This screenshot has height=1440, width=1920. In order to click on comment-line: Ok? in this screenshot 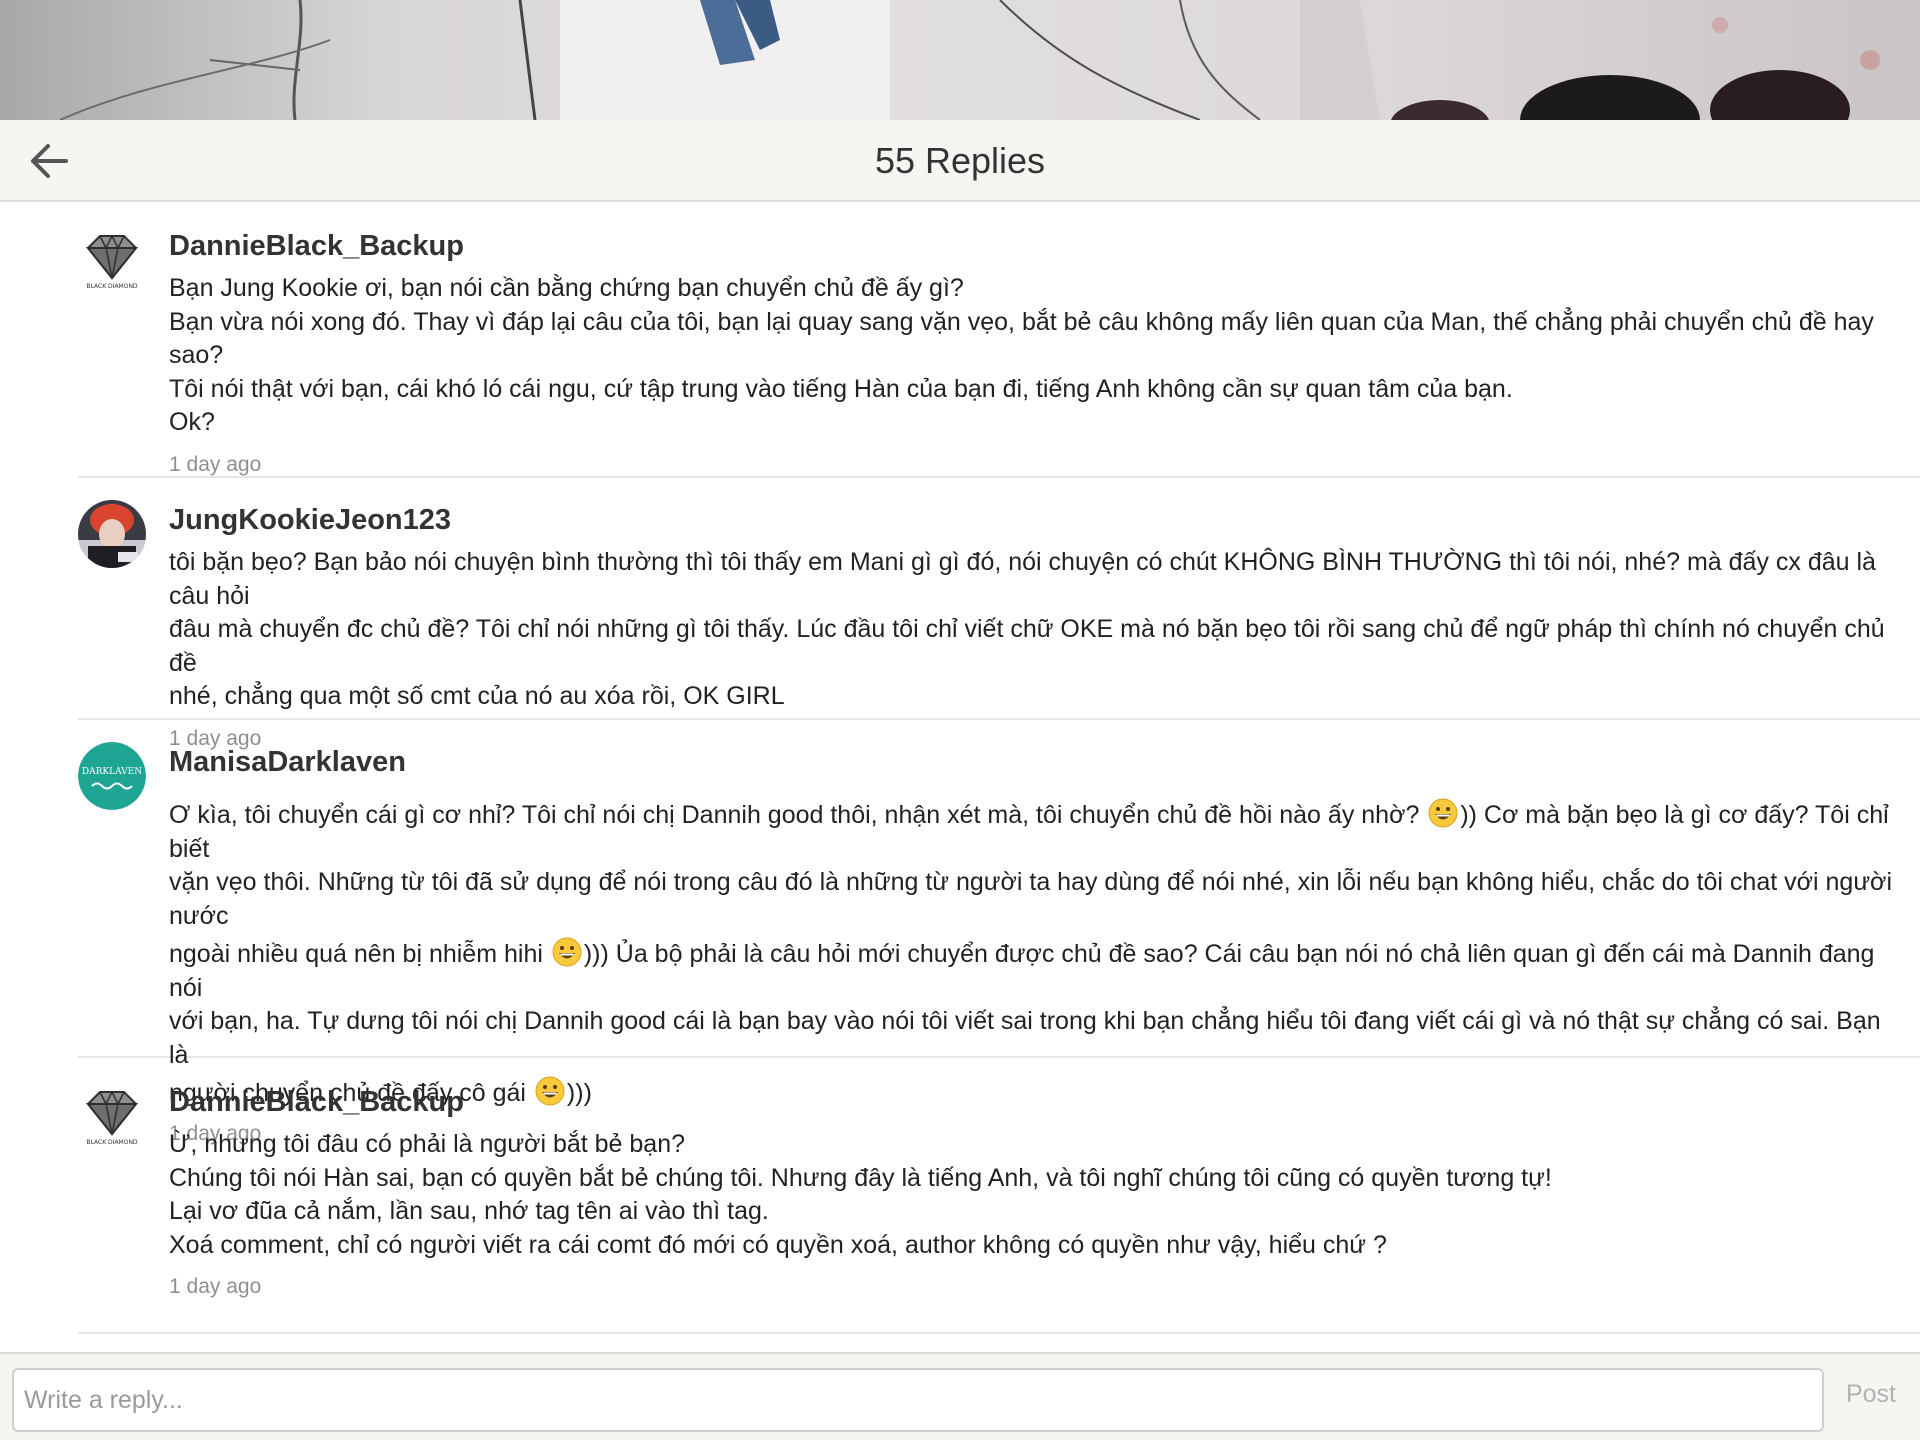, I will do `click(192, 422)`.